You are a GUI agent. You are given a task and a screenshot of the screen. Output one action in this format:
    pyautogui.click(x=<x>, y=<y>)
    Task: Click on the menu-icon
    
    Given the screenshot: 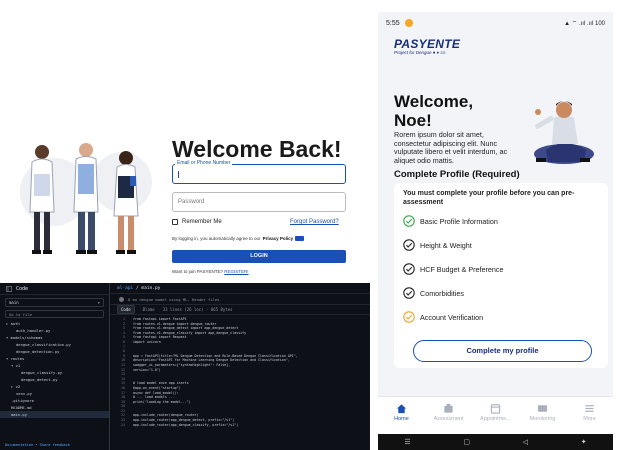 What is the action you would take?
    pyautogui.click(x=589, y=408)
    